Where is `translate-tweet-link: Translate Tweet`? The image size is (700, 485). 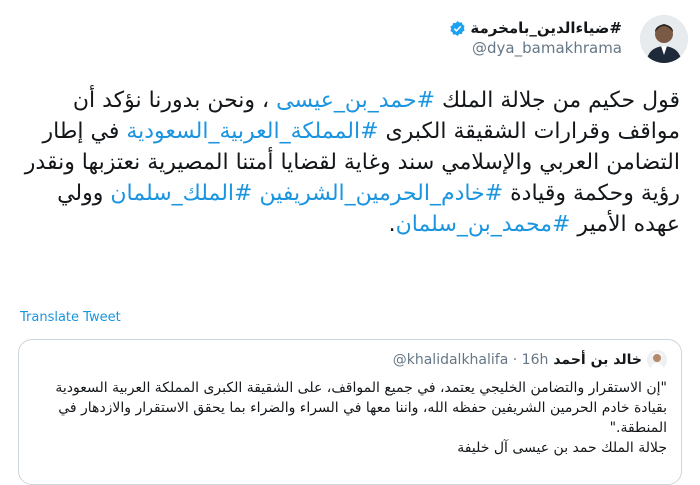 translate-tweet-link: Translate Tweet is located at coordinates (70, 318).